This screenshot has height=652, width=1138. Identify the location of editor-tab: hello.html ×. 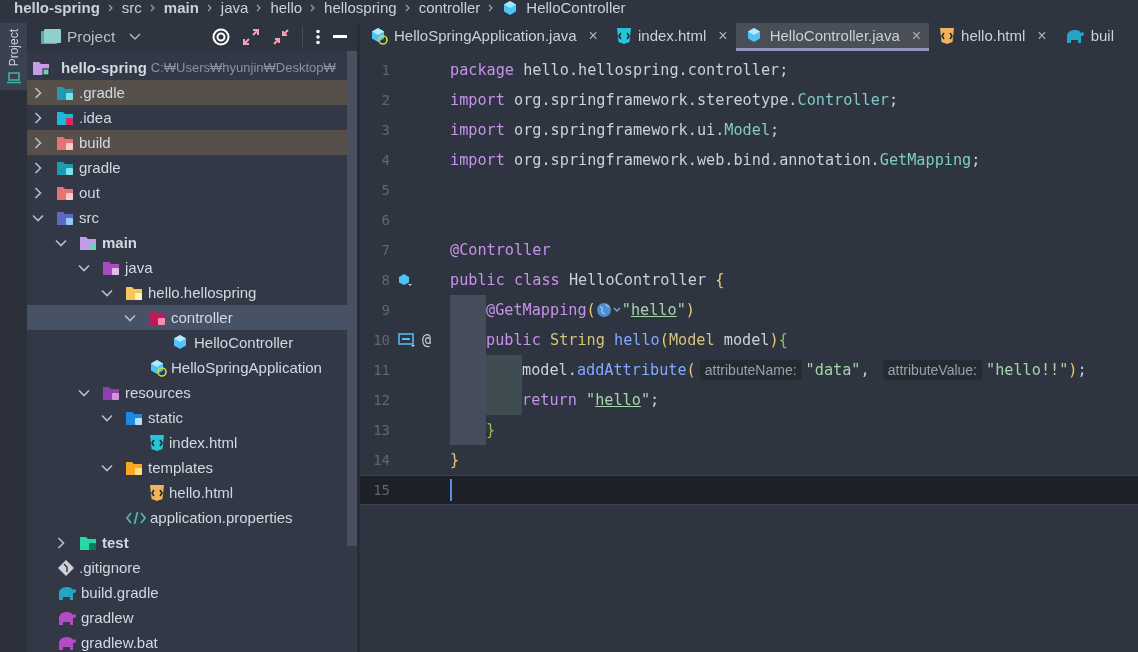
(992, 37).